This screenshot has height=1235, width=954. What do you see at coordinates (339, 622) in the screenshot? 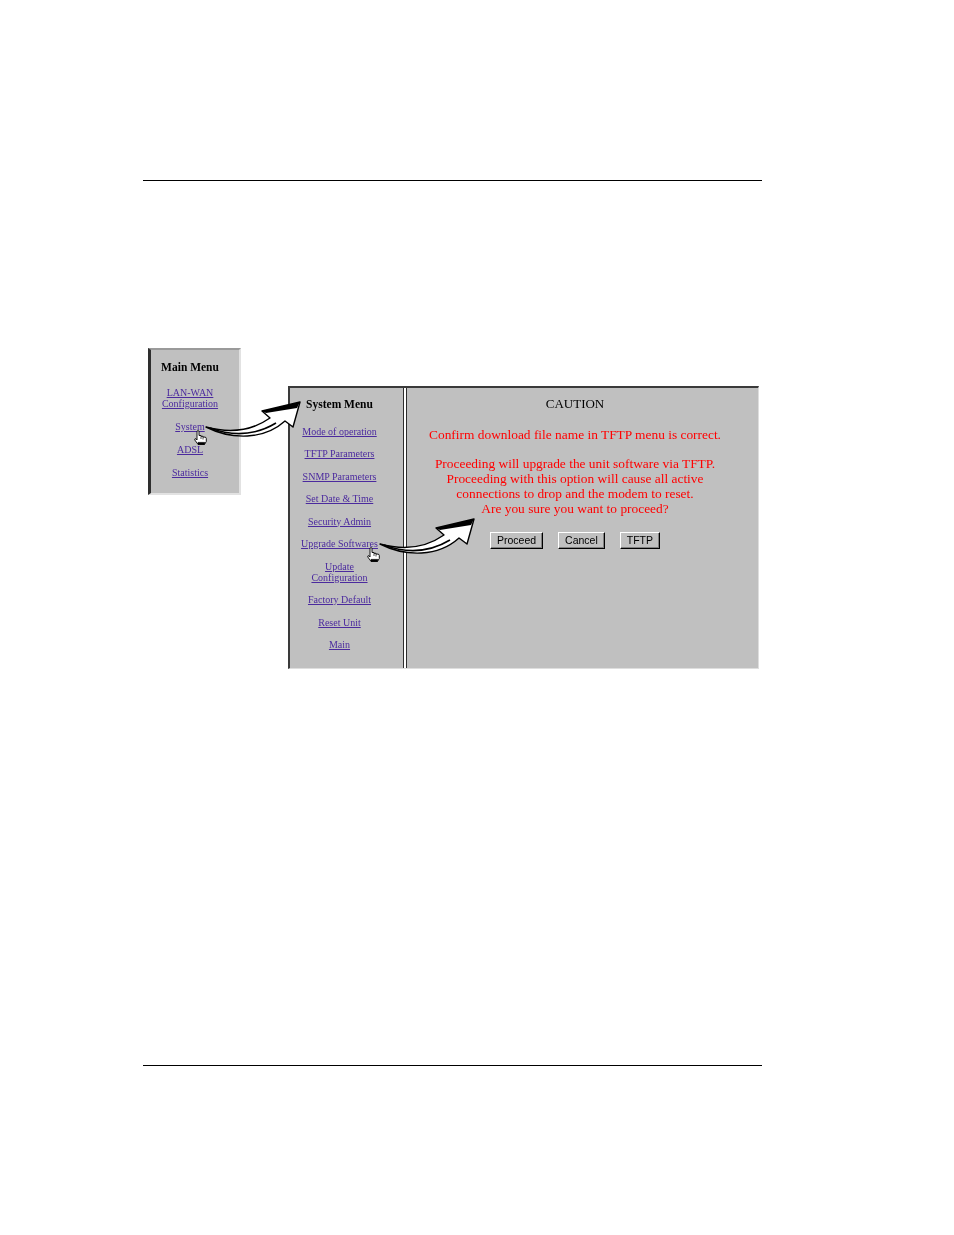
I see `menu-link: Reset Unit` at bounding box center [339, 622].